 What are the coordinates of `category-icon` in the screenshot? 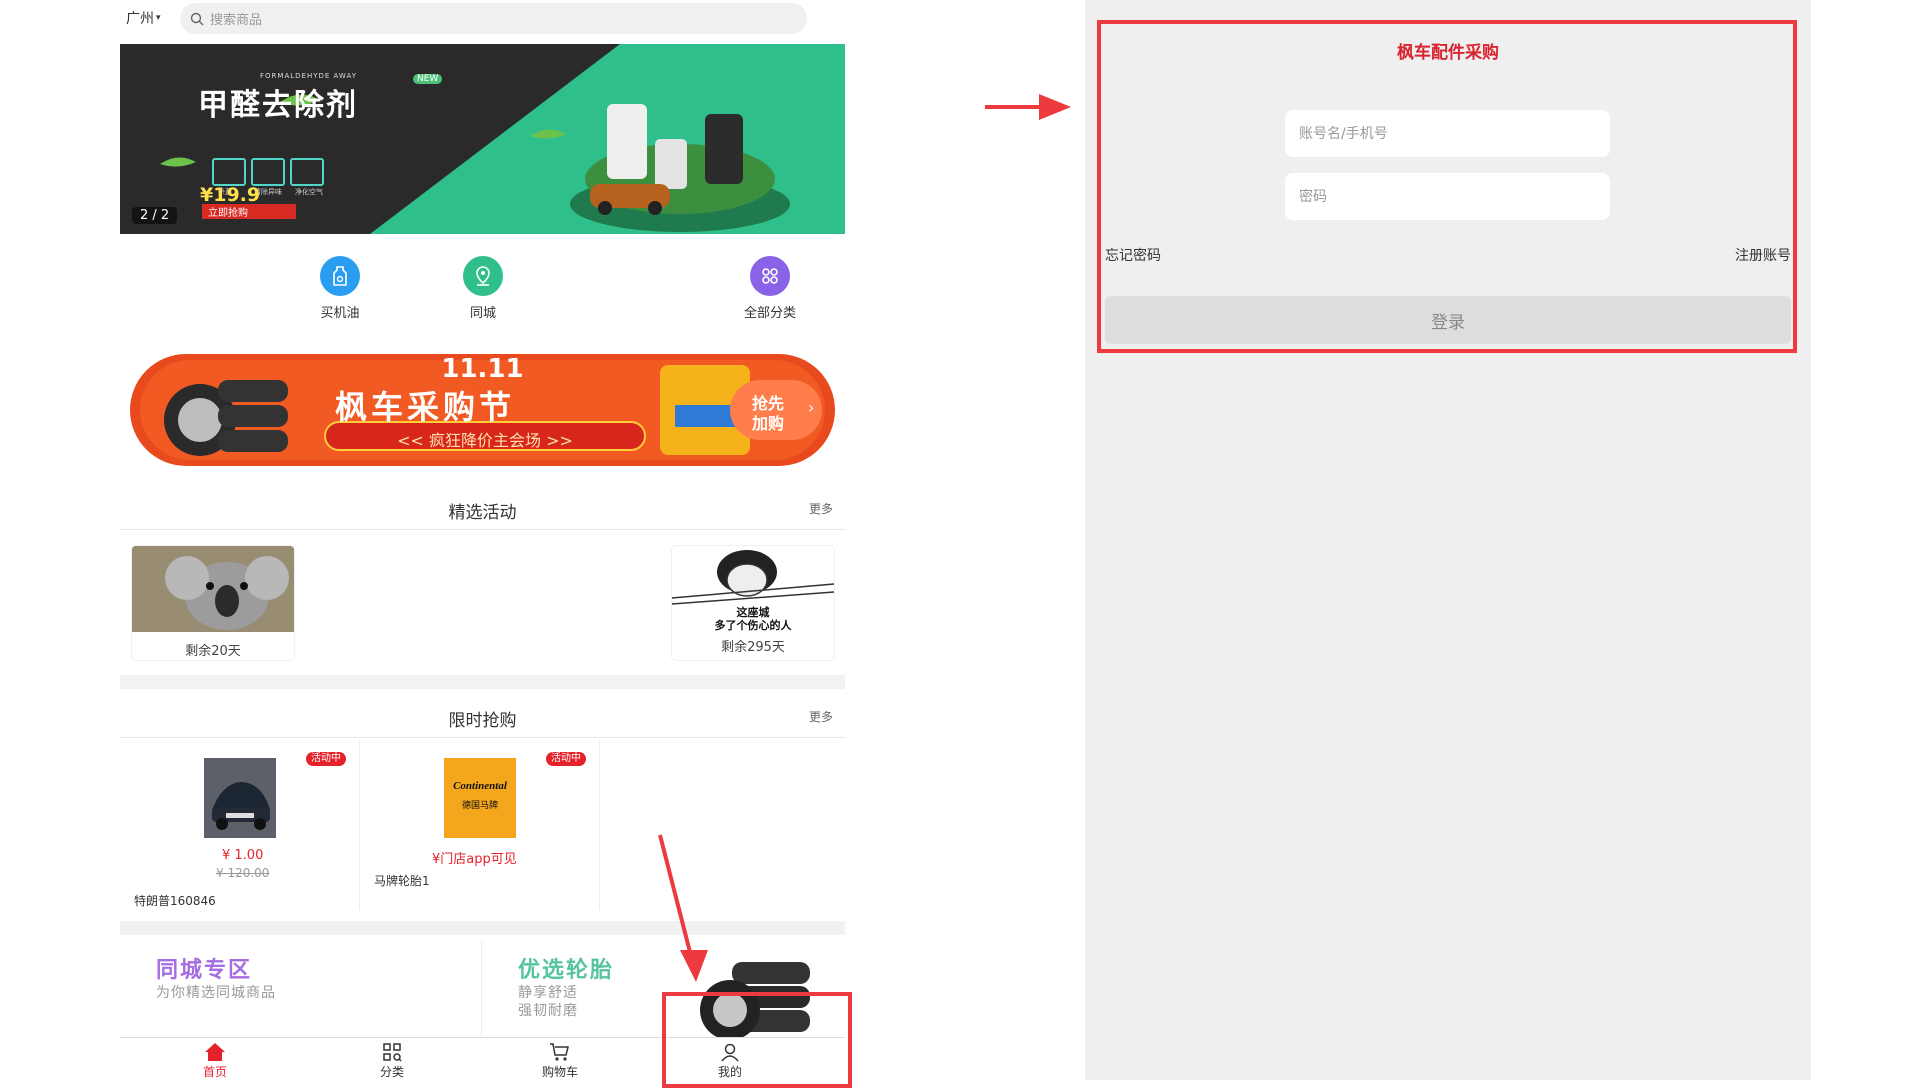 It's located at (392, 1052).